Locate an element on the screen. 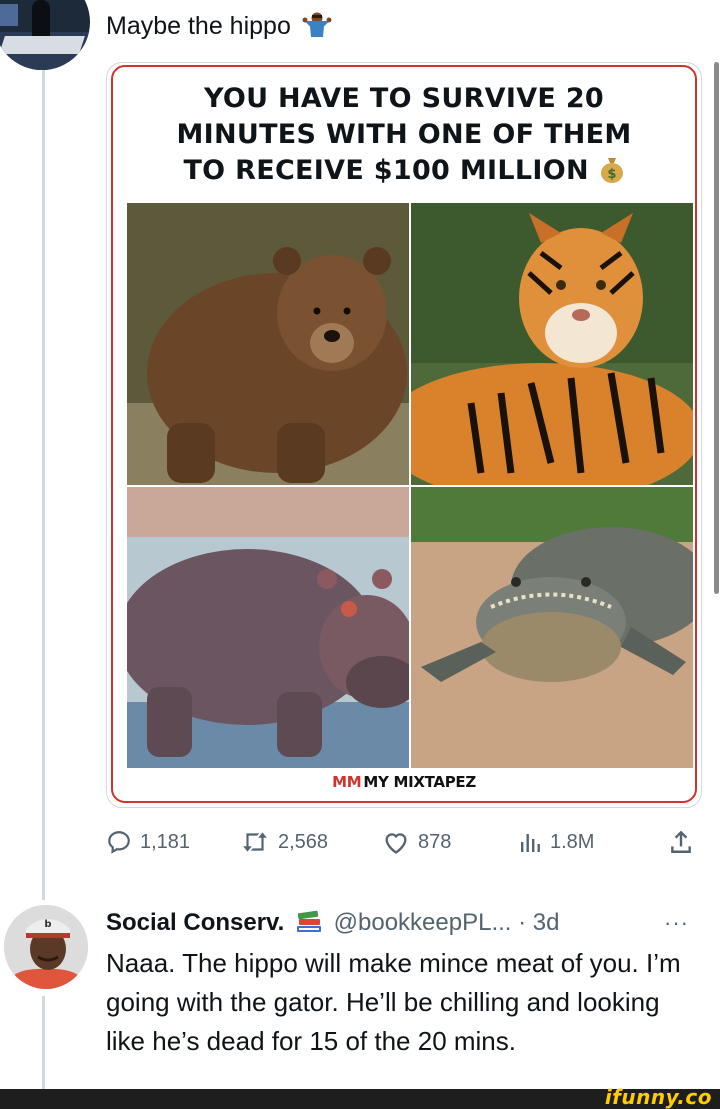  meme-headline-line-3: TO RECEIVE $100 MILLION is located at coordinates (386, 170).